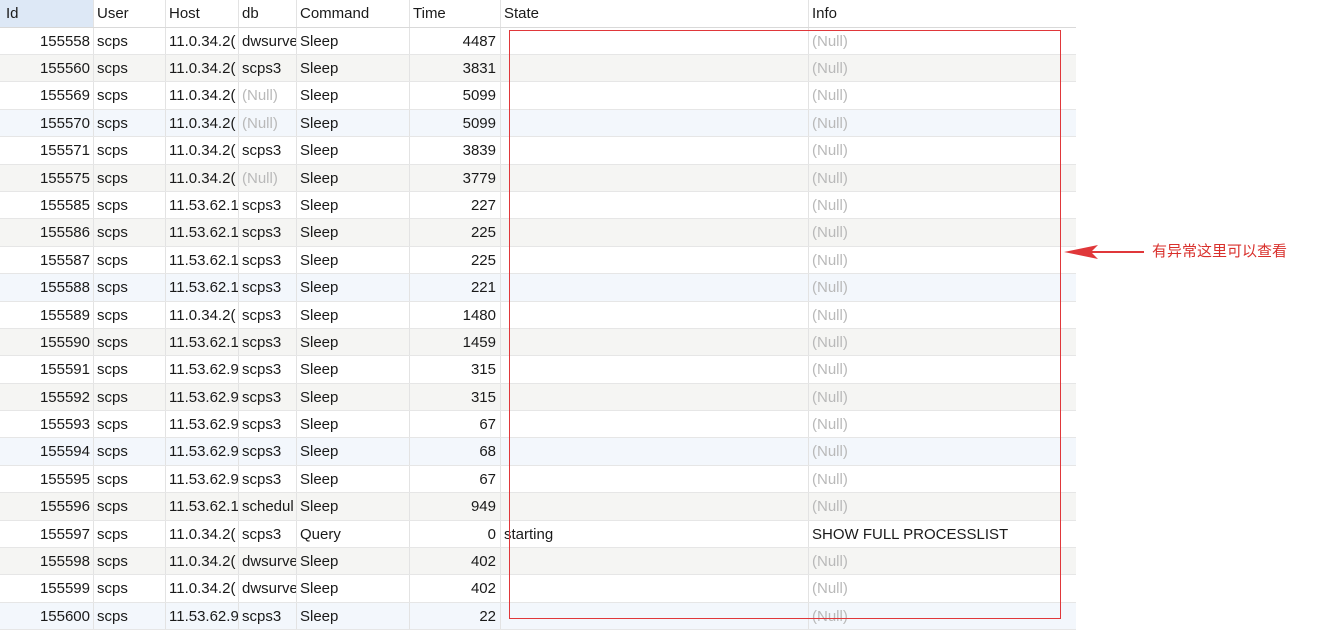 Image resolution: width=1321 pixels, height=632 pixels. I want to click on table-row: 155587 scps 11.53.62.1 scps3 Sleep 225 (Null), so click(538, 260).